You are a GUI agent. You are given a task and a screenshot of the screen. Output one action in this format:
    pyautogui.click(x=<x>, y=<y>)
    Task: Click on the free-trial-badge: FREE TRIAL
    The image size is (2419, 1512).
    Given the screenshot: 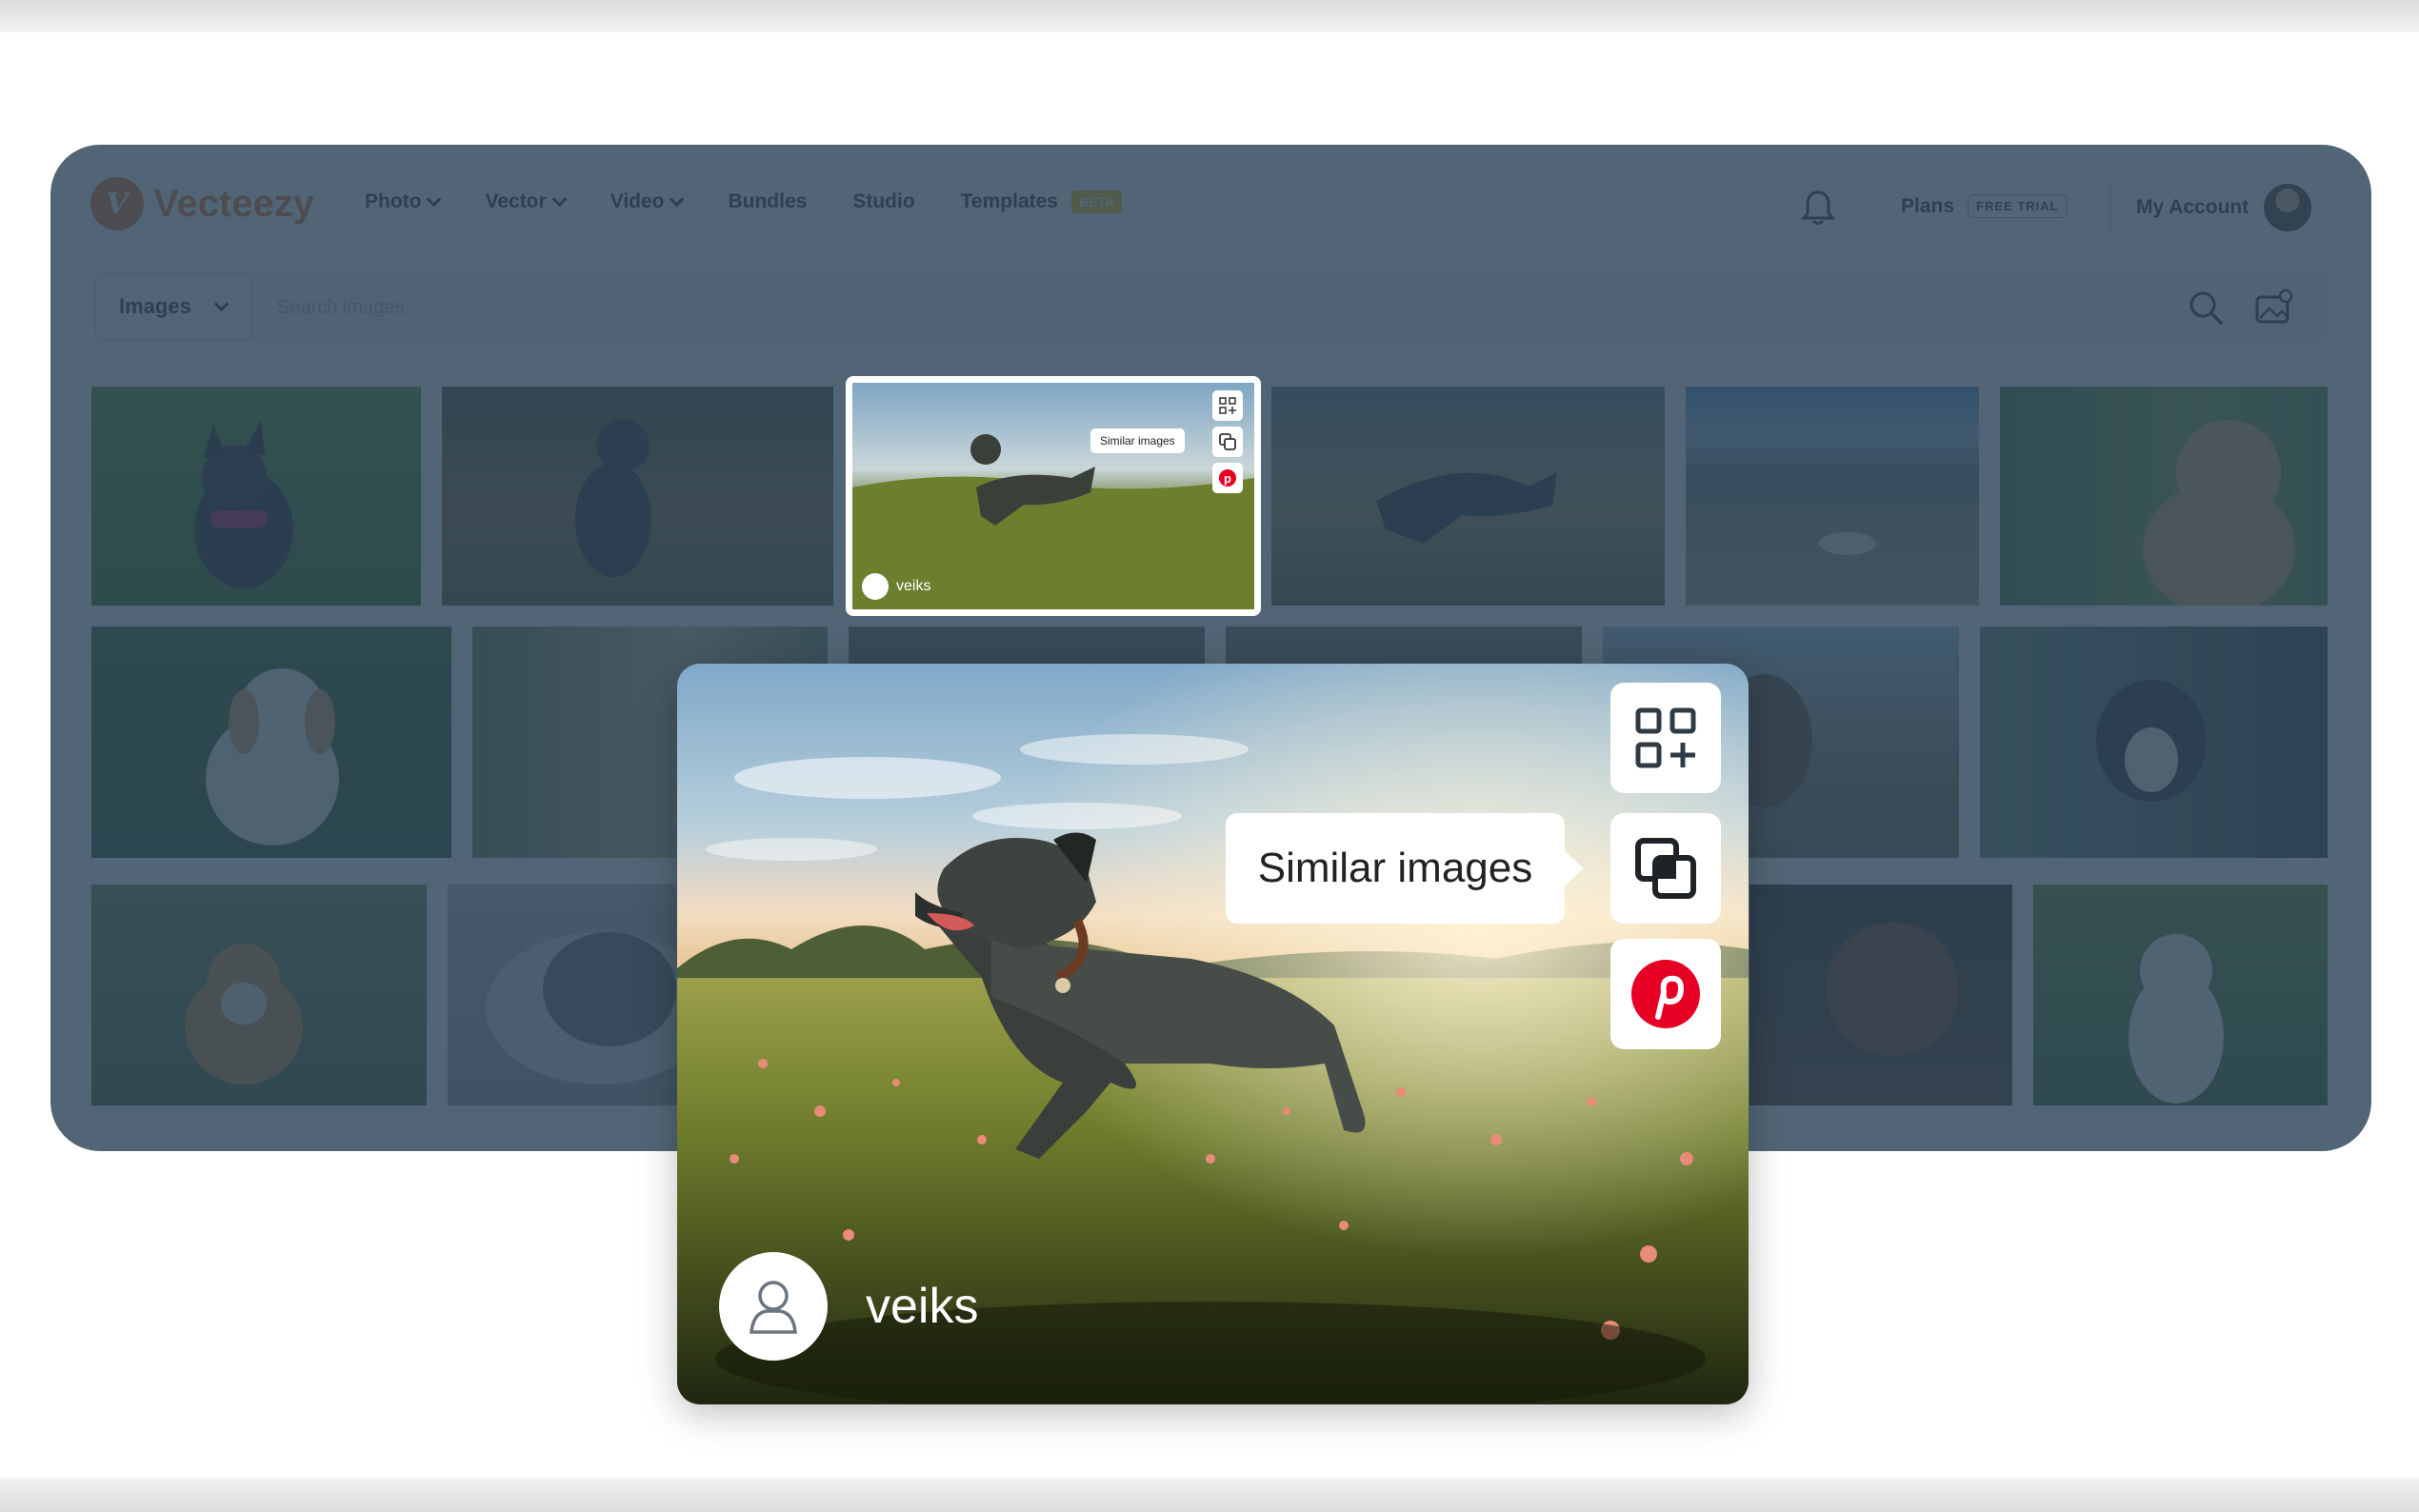 What is the action you would take?
    pyautogui.click(x=2018, y=206)
    